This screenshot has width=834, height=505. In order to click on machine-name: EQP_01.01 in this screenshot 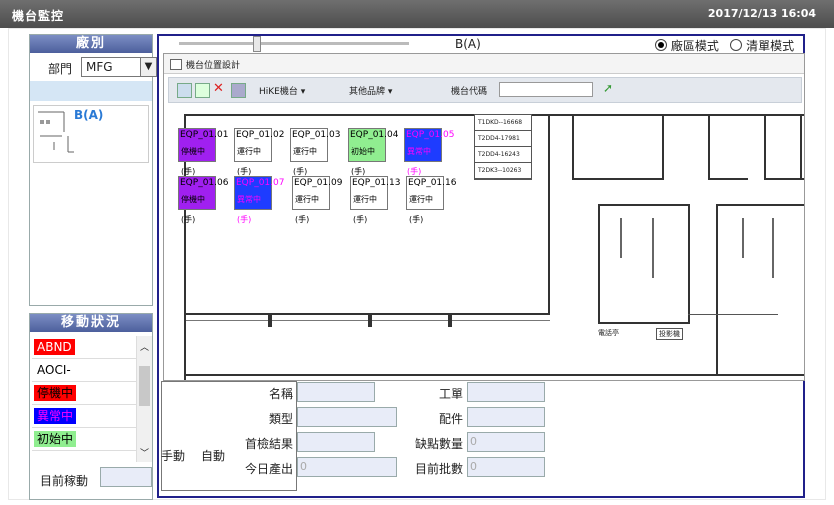, I will do `click(204, 135)`.